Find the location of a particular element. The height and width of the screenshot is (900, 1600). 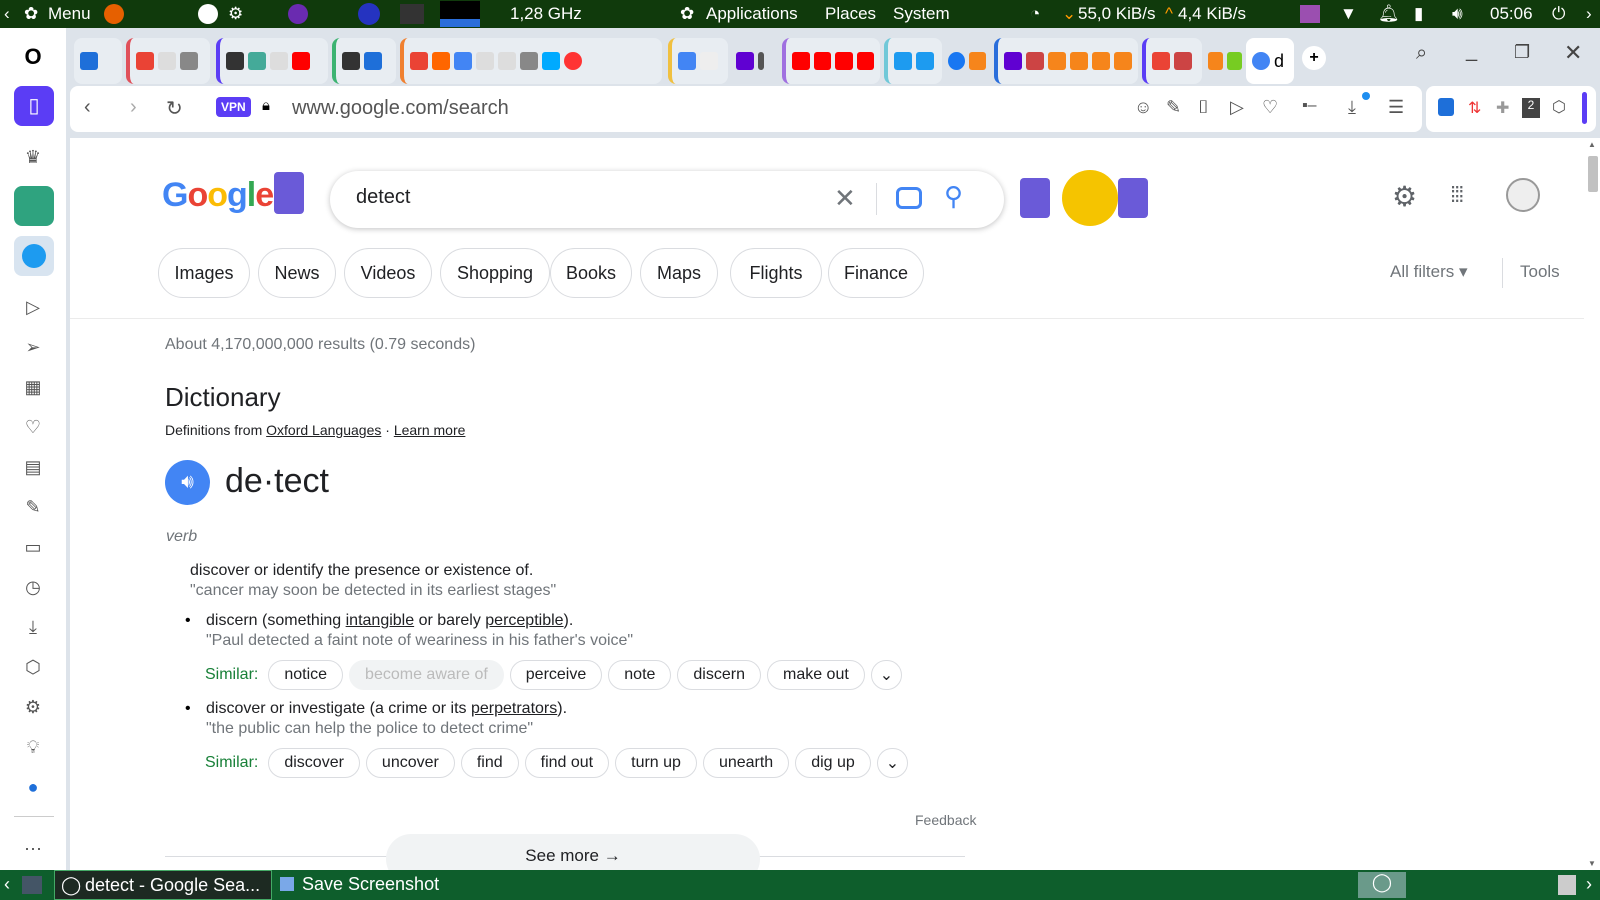

places-menu: Places is located at coordinates (850, 14).